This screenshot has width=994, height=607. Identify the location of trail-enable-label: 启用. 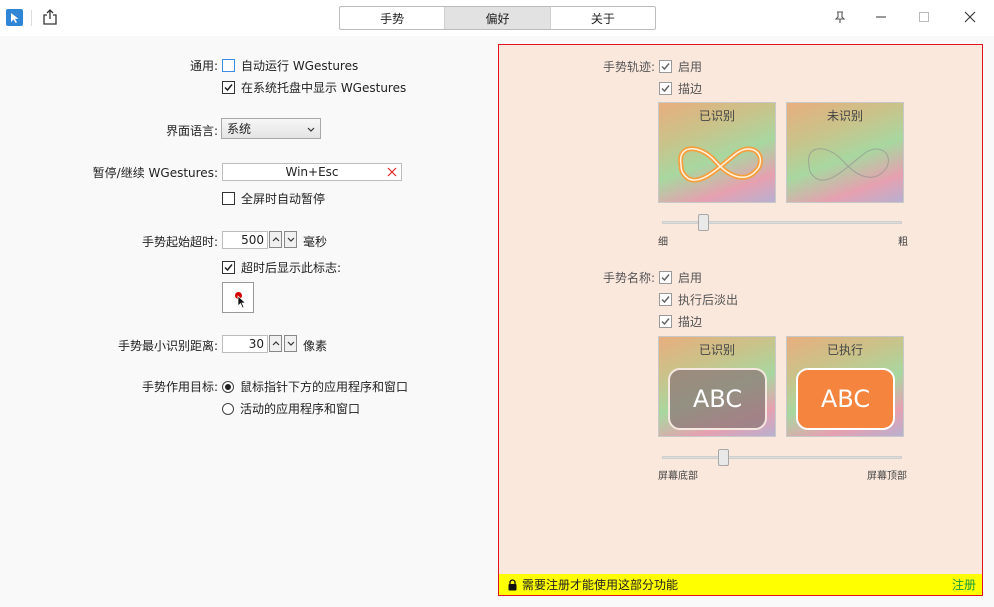
(690, 67).